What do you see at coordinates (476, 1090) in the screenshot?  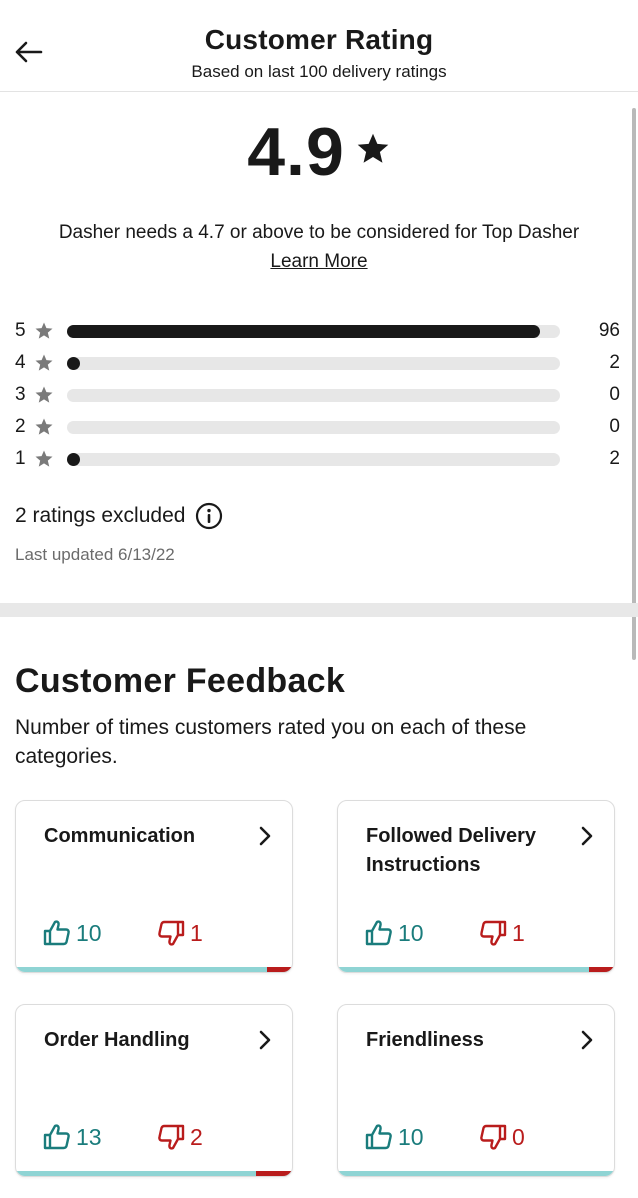 I see `feedback-card-friendliness: Friendliness 10 0` at bounding box center [476, 1090].